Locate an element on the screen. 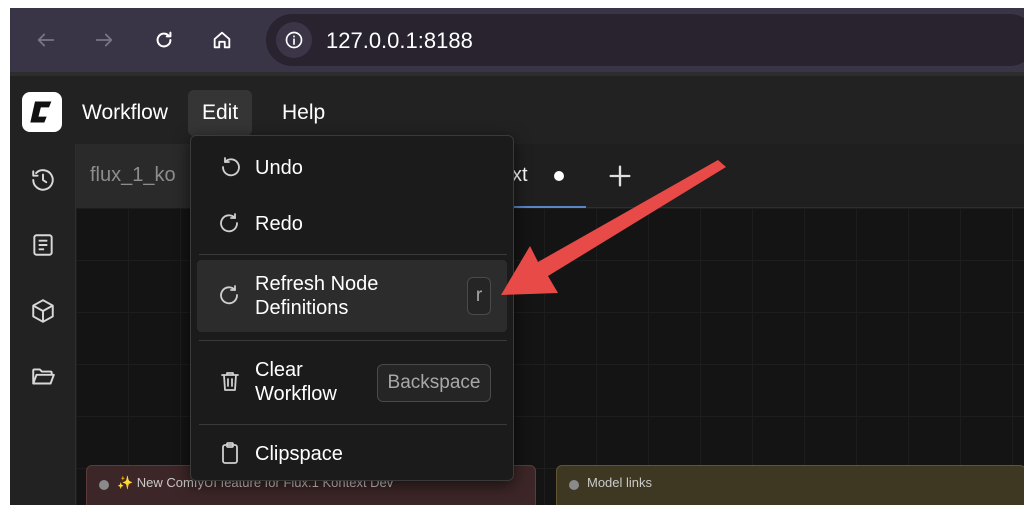 Image resolution: width=1024 pixels, height=505 pixels. menu-item-label-line1: Refresh Node is located at coordinates (317, 284).